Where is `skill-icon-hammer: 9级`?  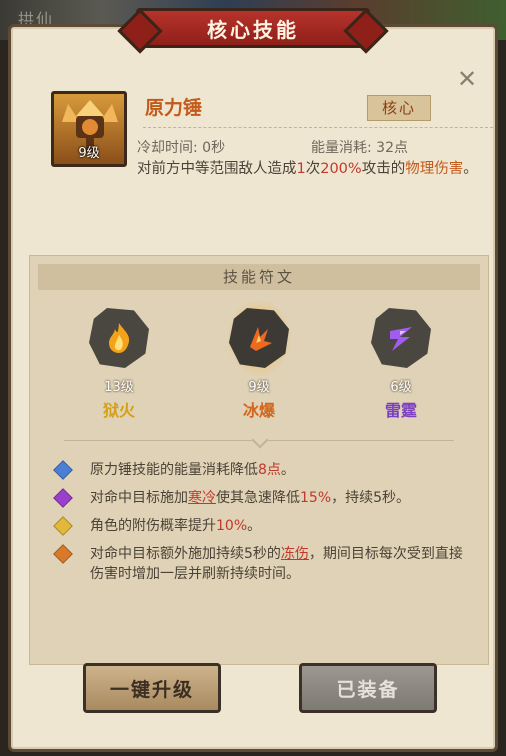
skill-icon-hammer: 9级 is located at coordinates (89, 129).